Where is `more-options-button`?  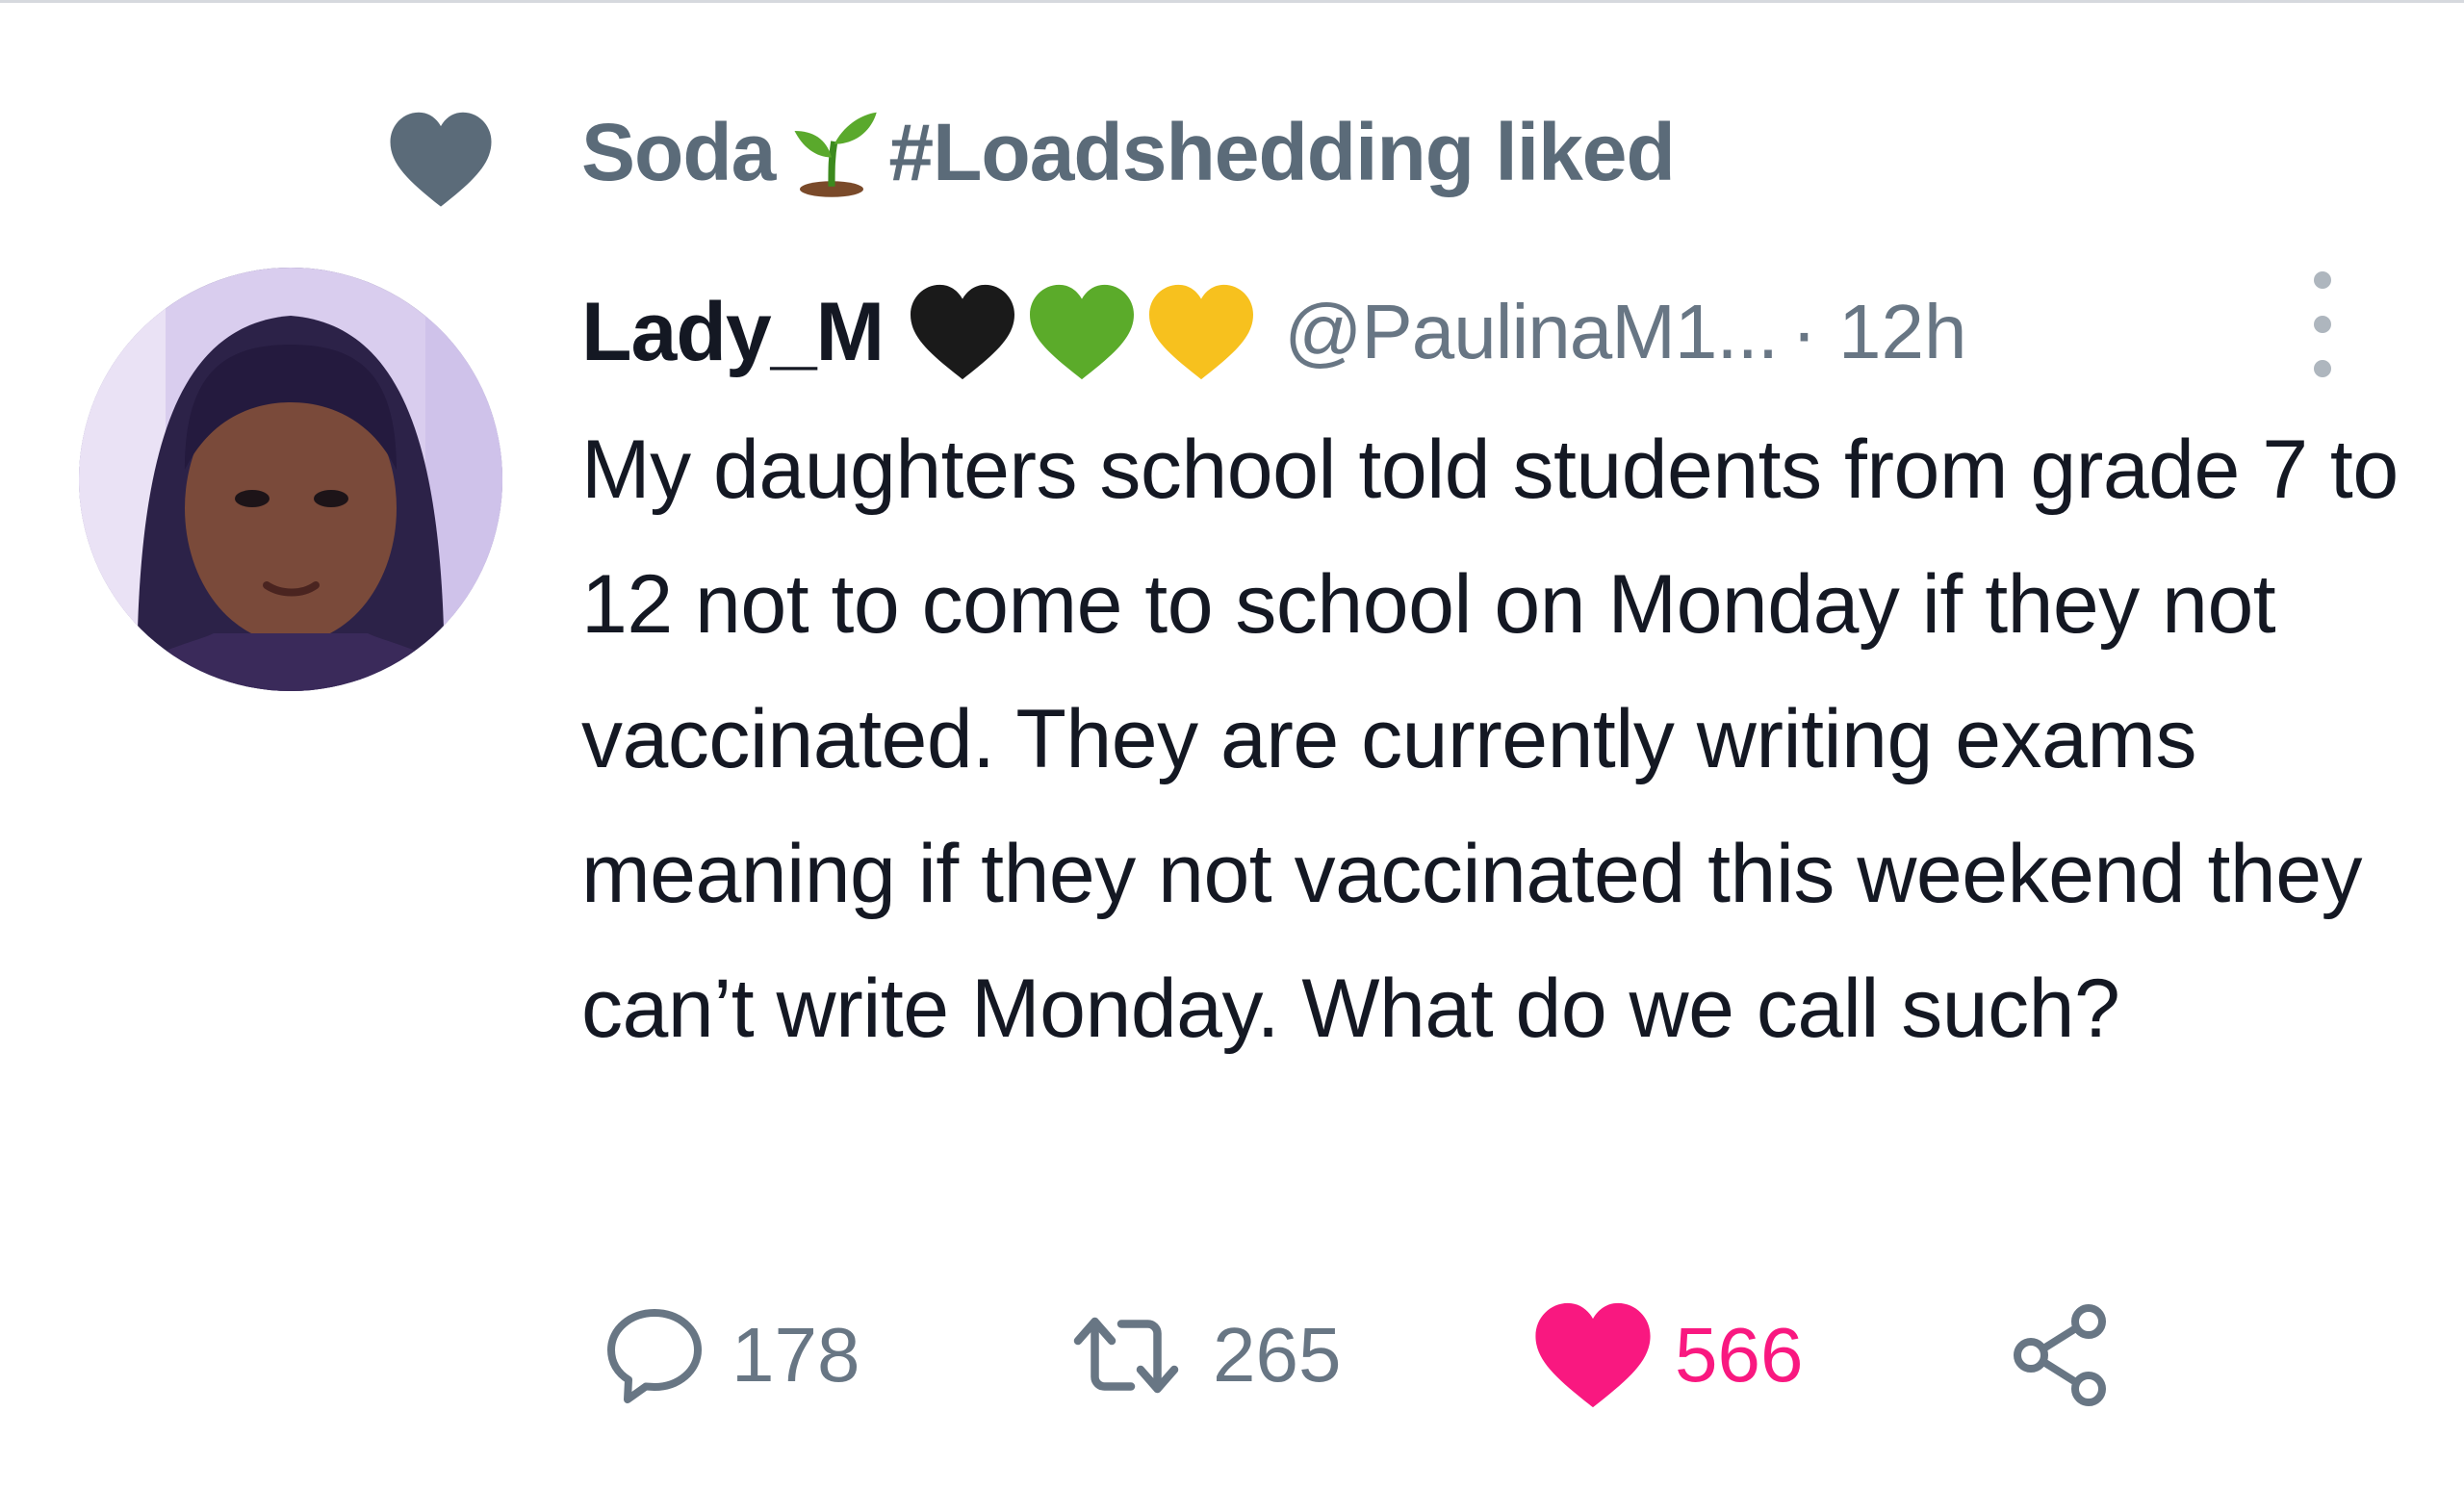
more-options-button is located at coordinates (2322, 324).